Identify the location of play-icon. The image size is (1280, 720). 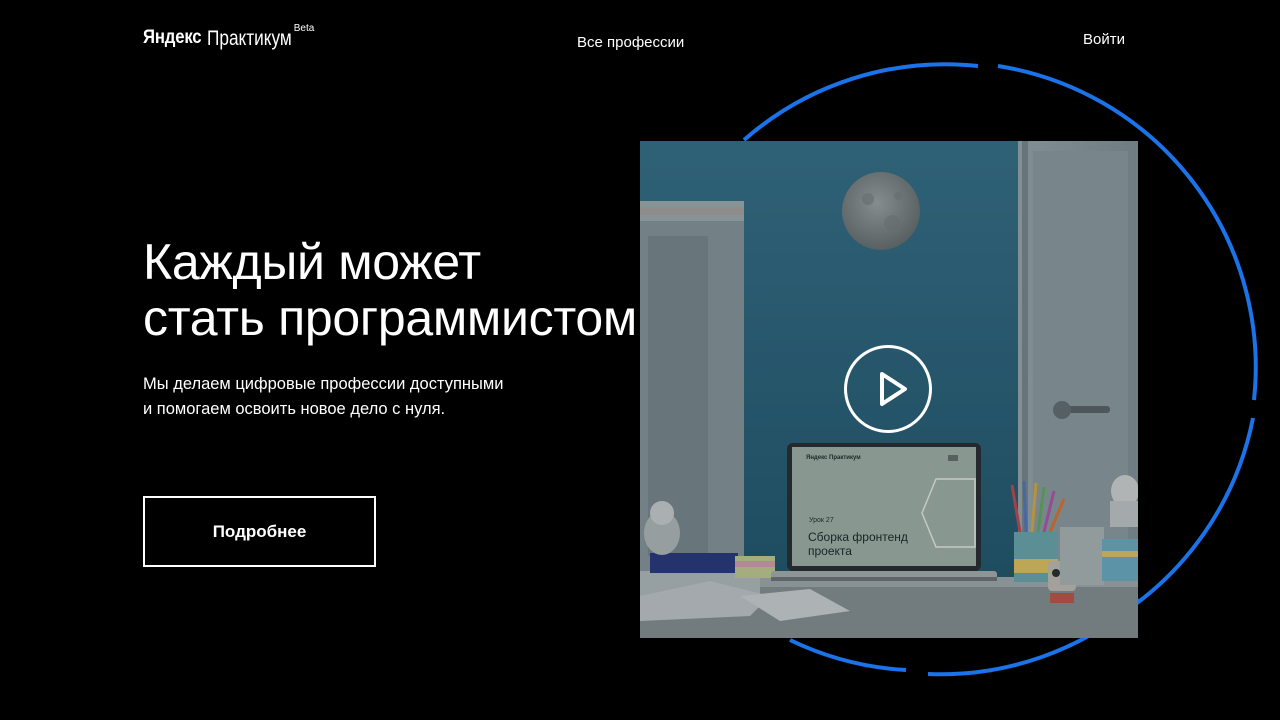
(893, 389).